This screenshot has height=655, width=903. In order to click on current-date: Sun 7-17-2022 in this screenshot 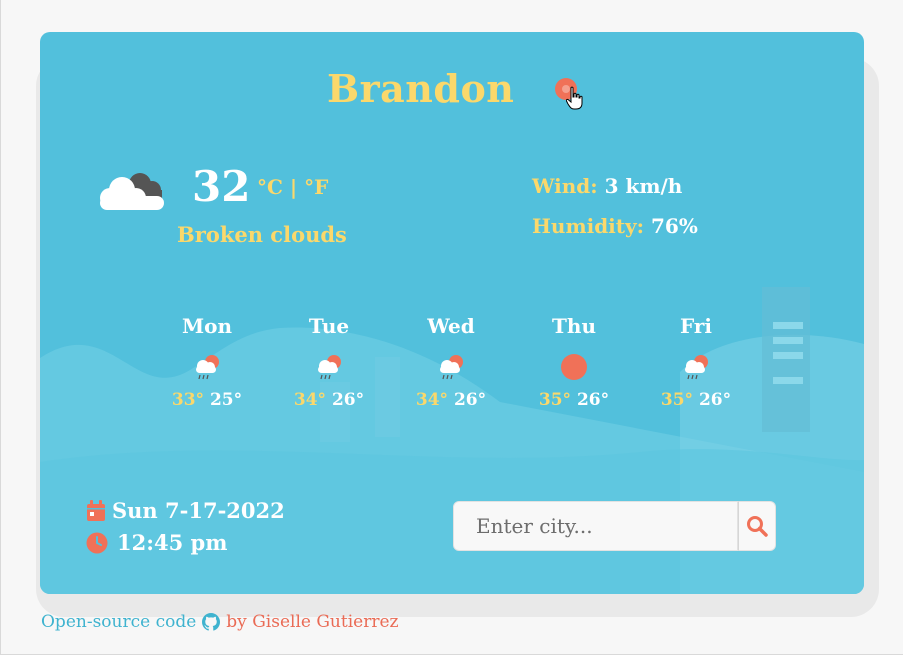, I will do `click(198, 510)`.